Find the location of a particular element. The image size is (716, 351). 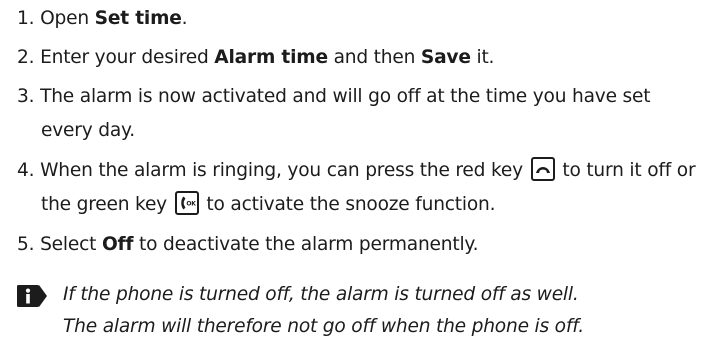

step-text: it. is located at coordinates (482, 57).